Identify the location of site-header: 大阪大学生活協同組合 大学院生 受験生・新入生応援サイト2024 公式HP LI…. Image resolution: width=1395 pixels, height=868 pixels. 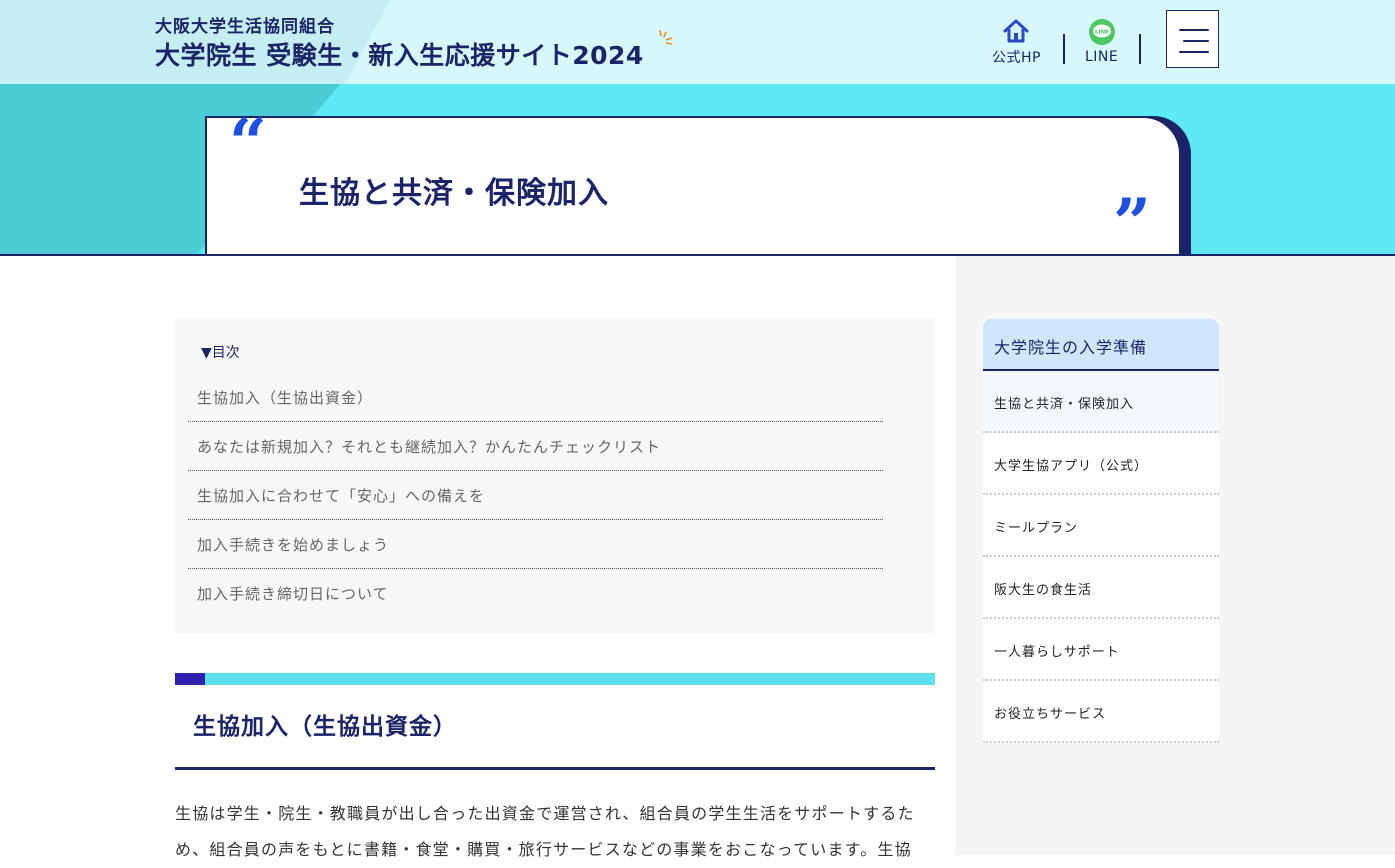
(697, 42).